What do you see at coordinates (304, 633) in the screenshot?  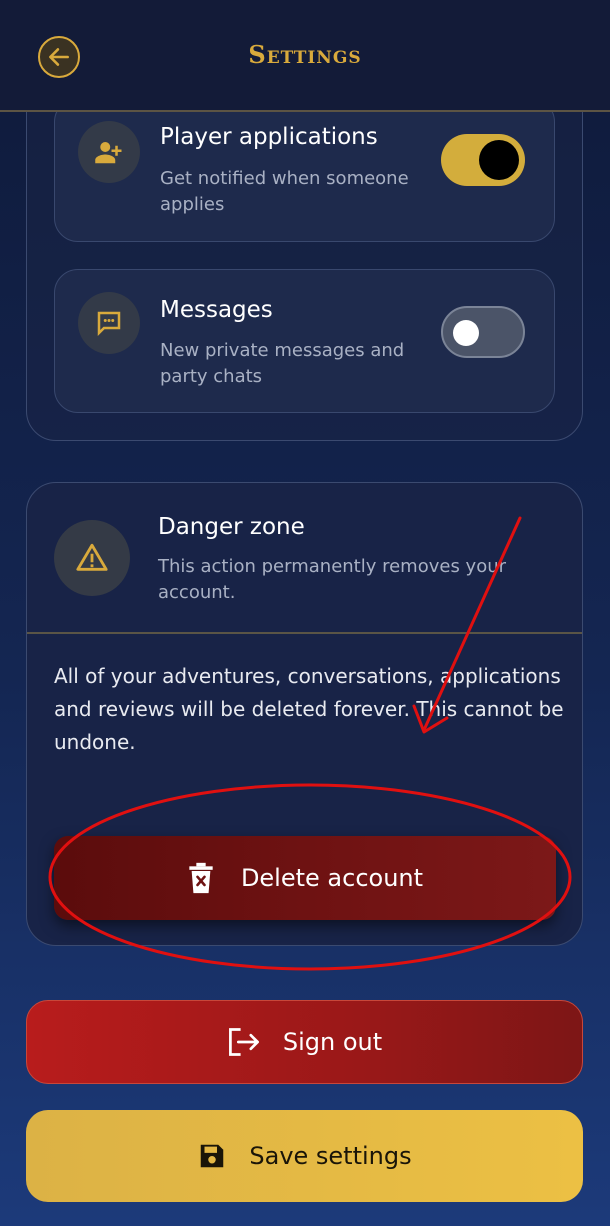 I see `danger-zone-divider` at bounding box center [304, 633].